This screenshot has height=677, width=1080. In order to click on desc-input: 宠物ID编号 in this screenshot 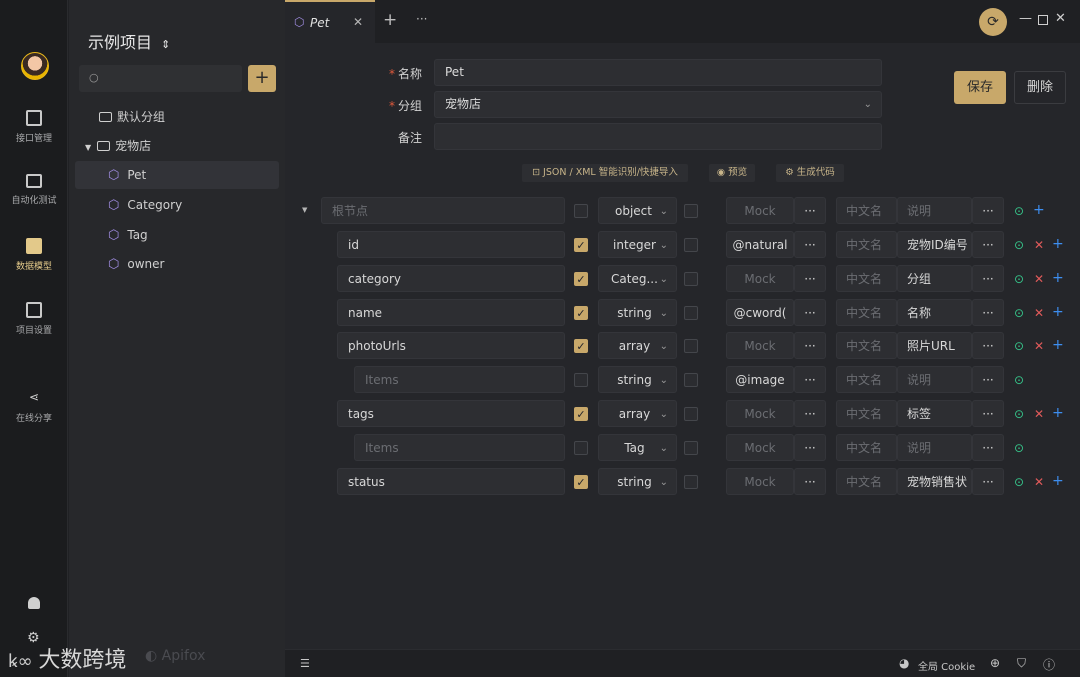, I will do `click(934, 244)`.